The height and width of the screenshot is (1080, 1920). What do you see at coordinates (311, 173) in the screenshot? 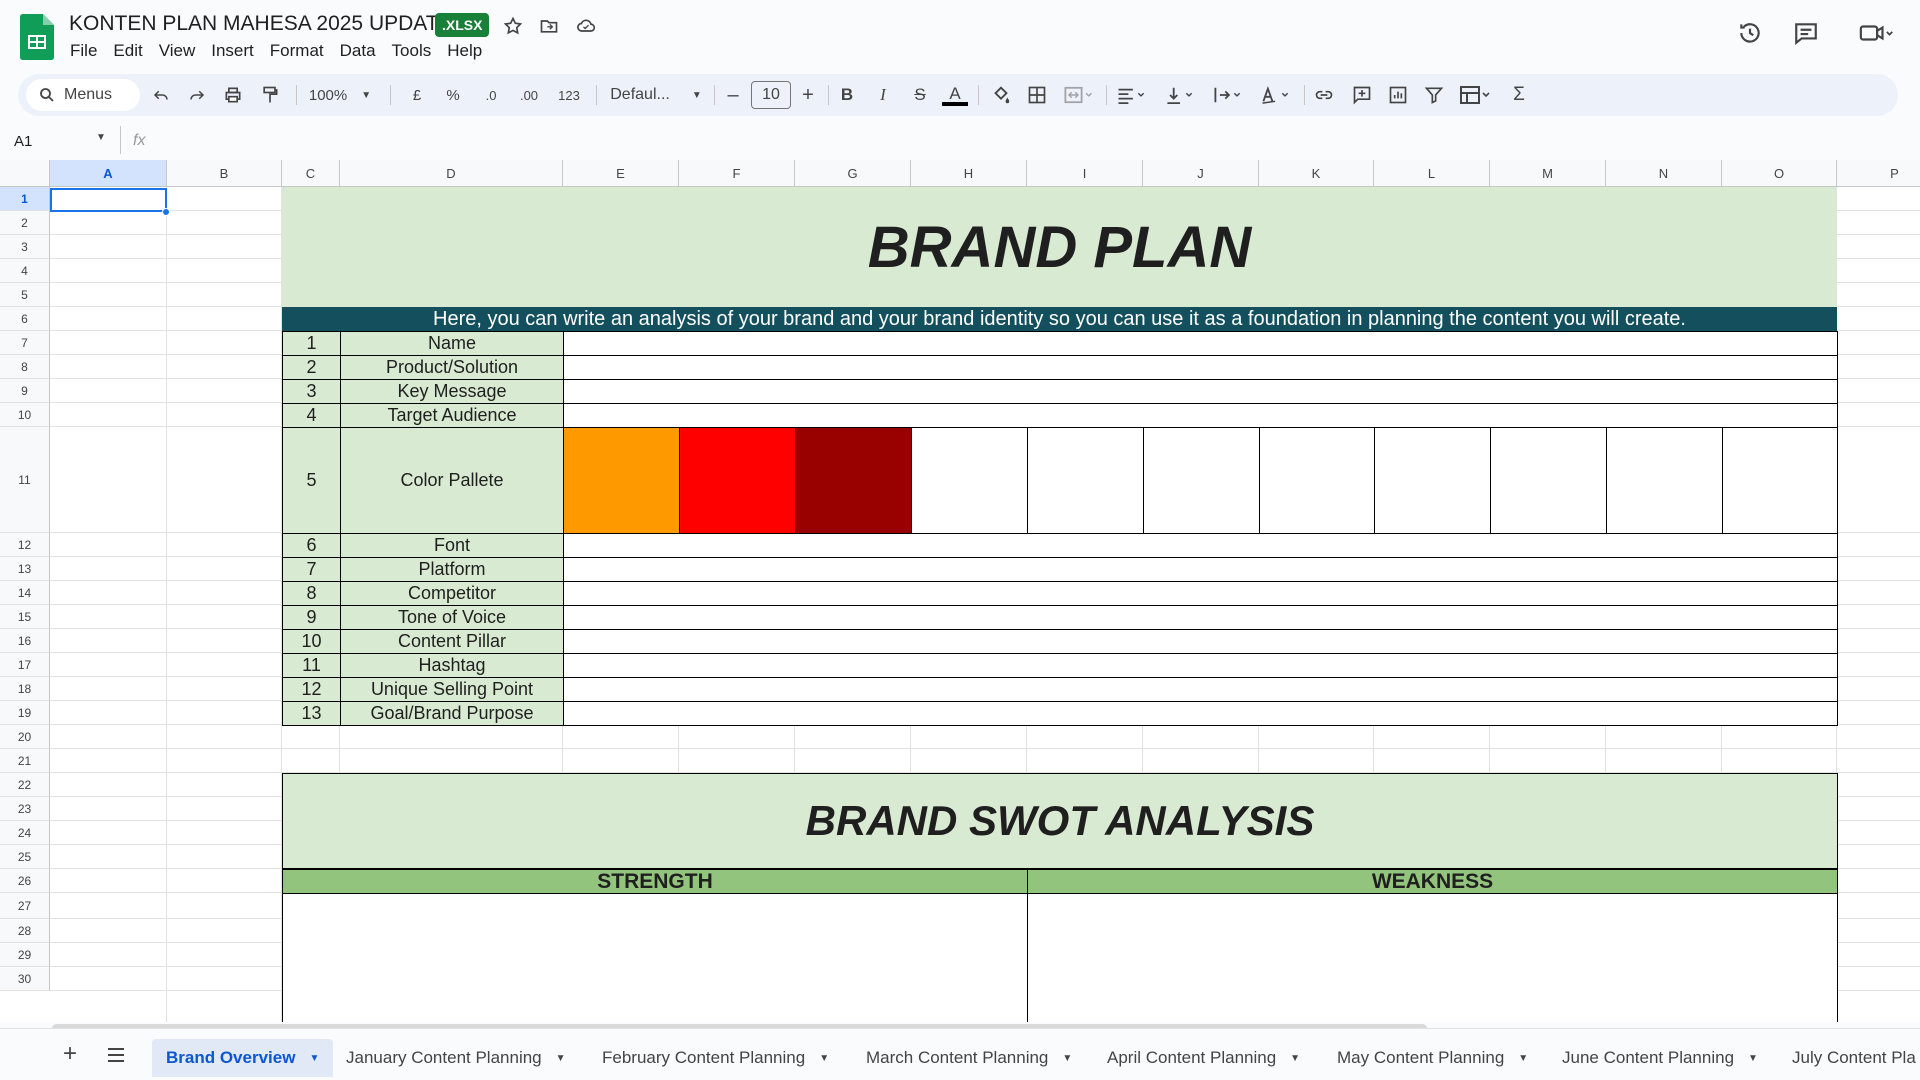
I see `column-header-c: C` at bounding box center [311, 173].